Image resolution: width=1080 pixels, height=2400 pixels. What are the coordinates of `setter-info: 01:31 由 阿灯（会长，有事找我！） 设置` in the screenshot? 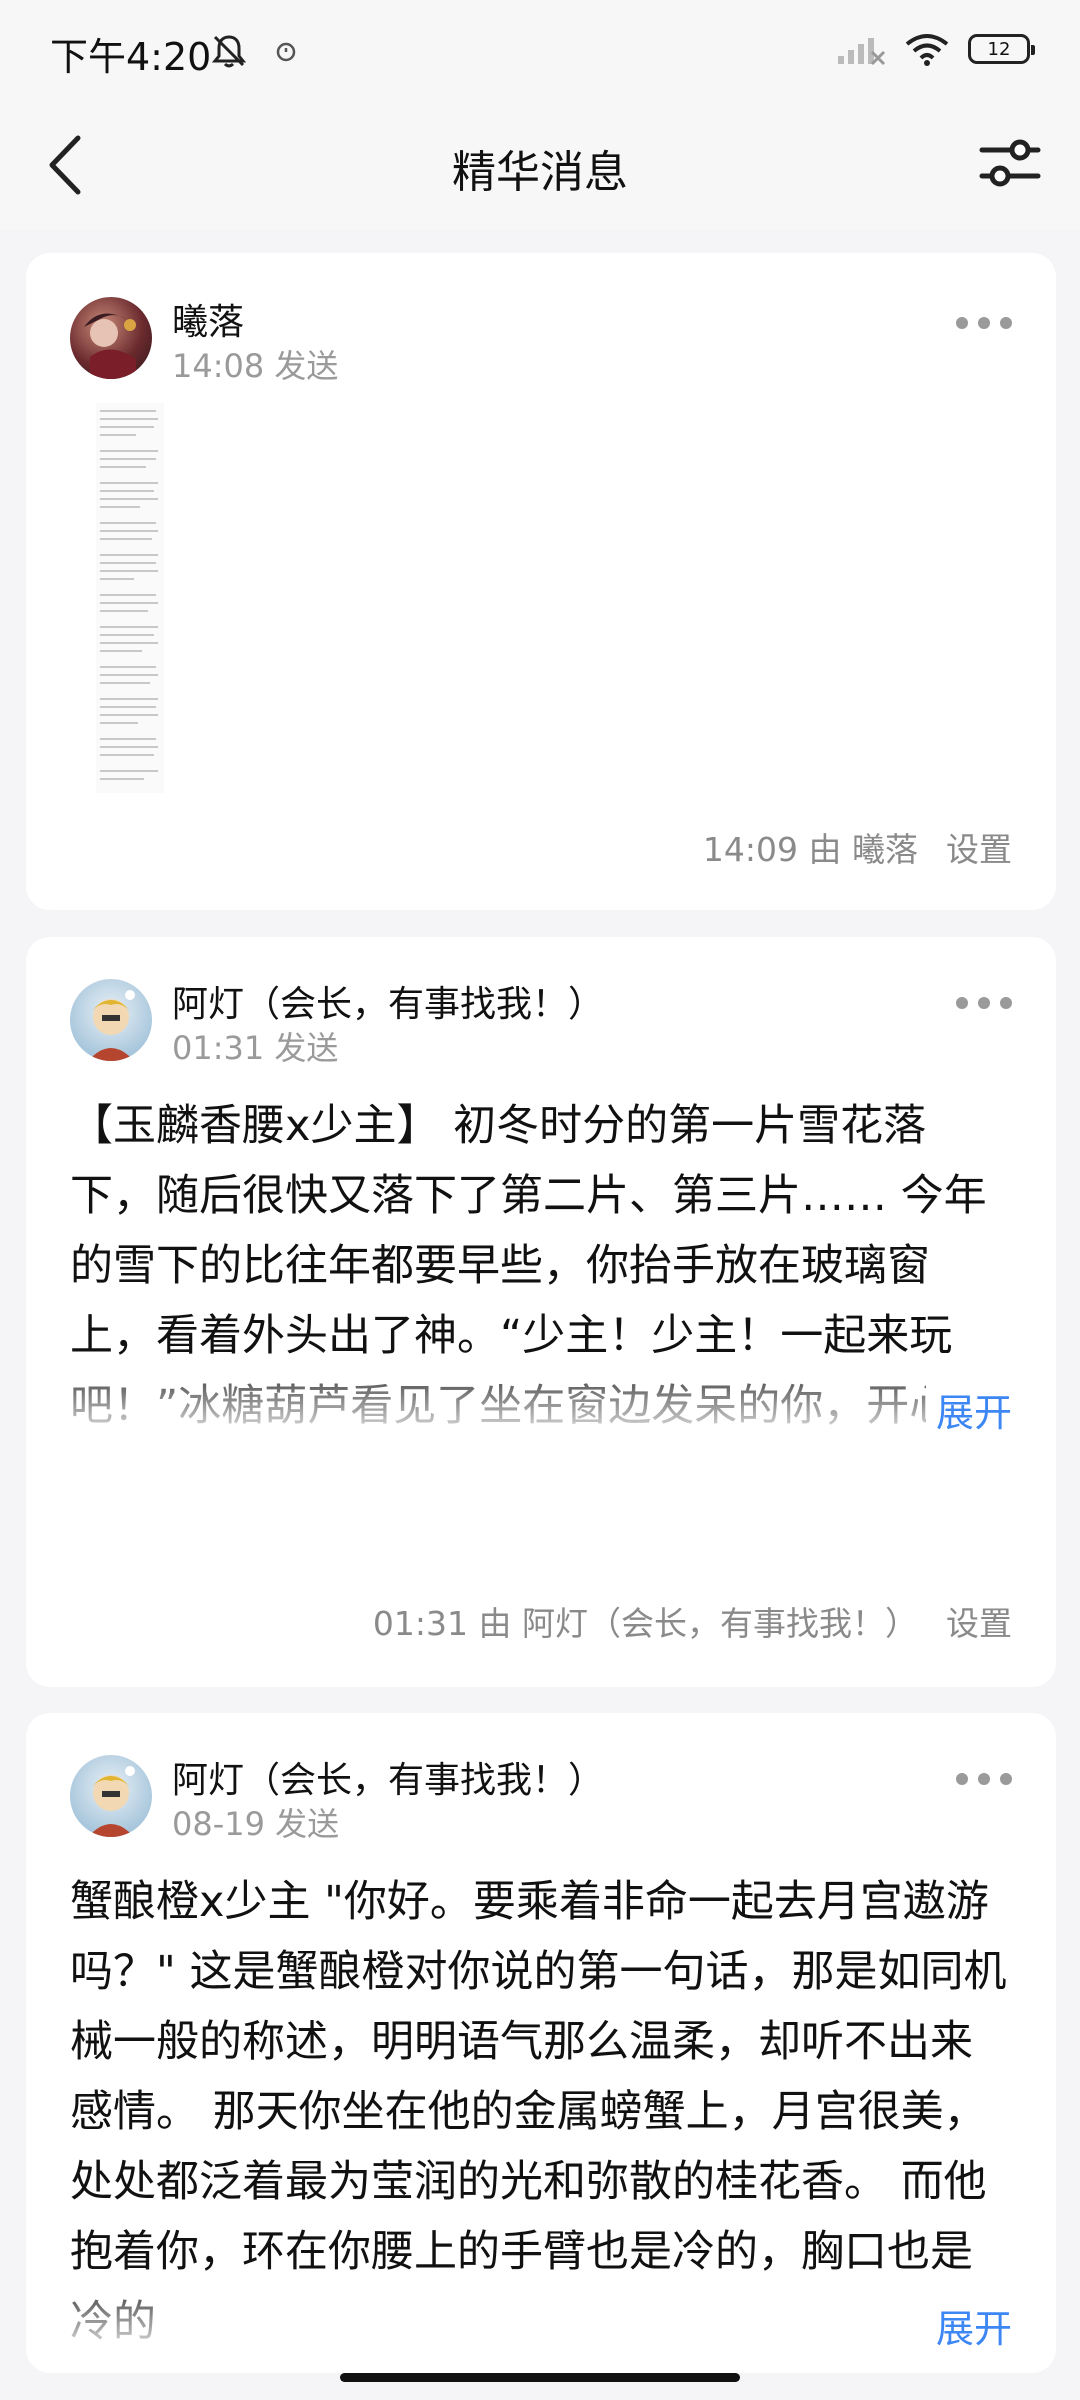 It's located at (692, 1621).